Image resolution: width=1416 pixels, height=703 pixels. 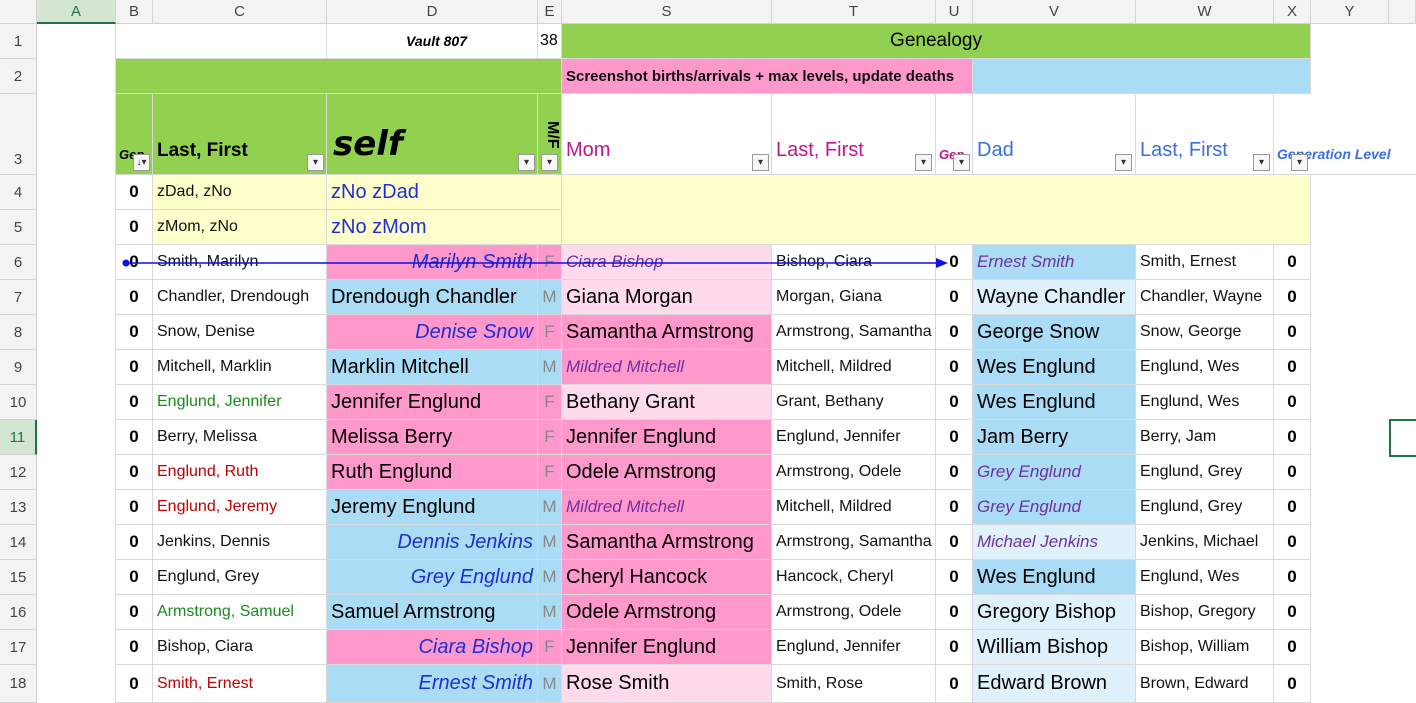 What do you see at coordinates (535, 263) in the screenshot?
I see `trace-arrow` at bounding box center [535, 263].